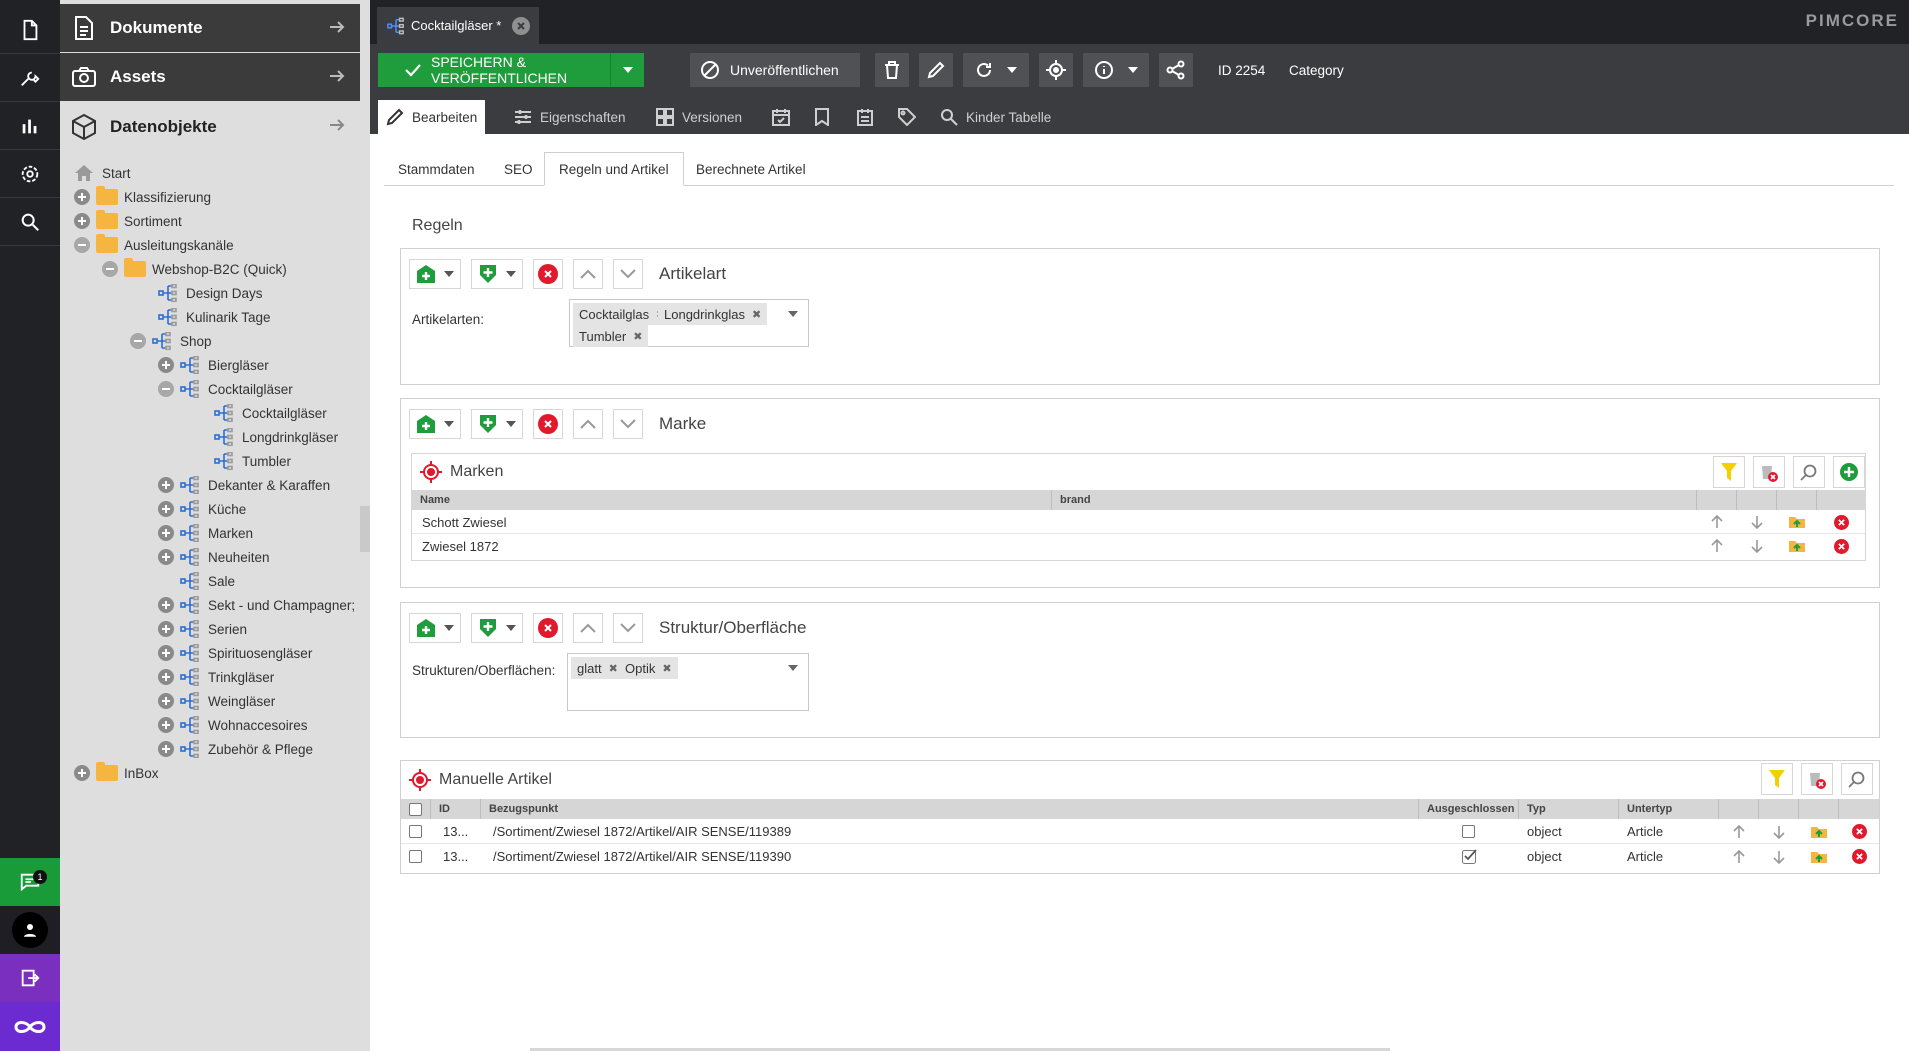 Image resolution: width=1909 pixels, height=1051 pixels. Describe the element at coordinates (235, 749) in the screenshot. I see `tree-node-zubehoer: Zubehör & Pflege` at that location.